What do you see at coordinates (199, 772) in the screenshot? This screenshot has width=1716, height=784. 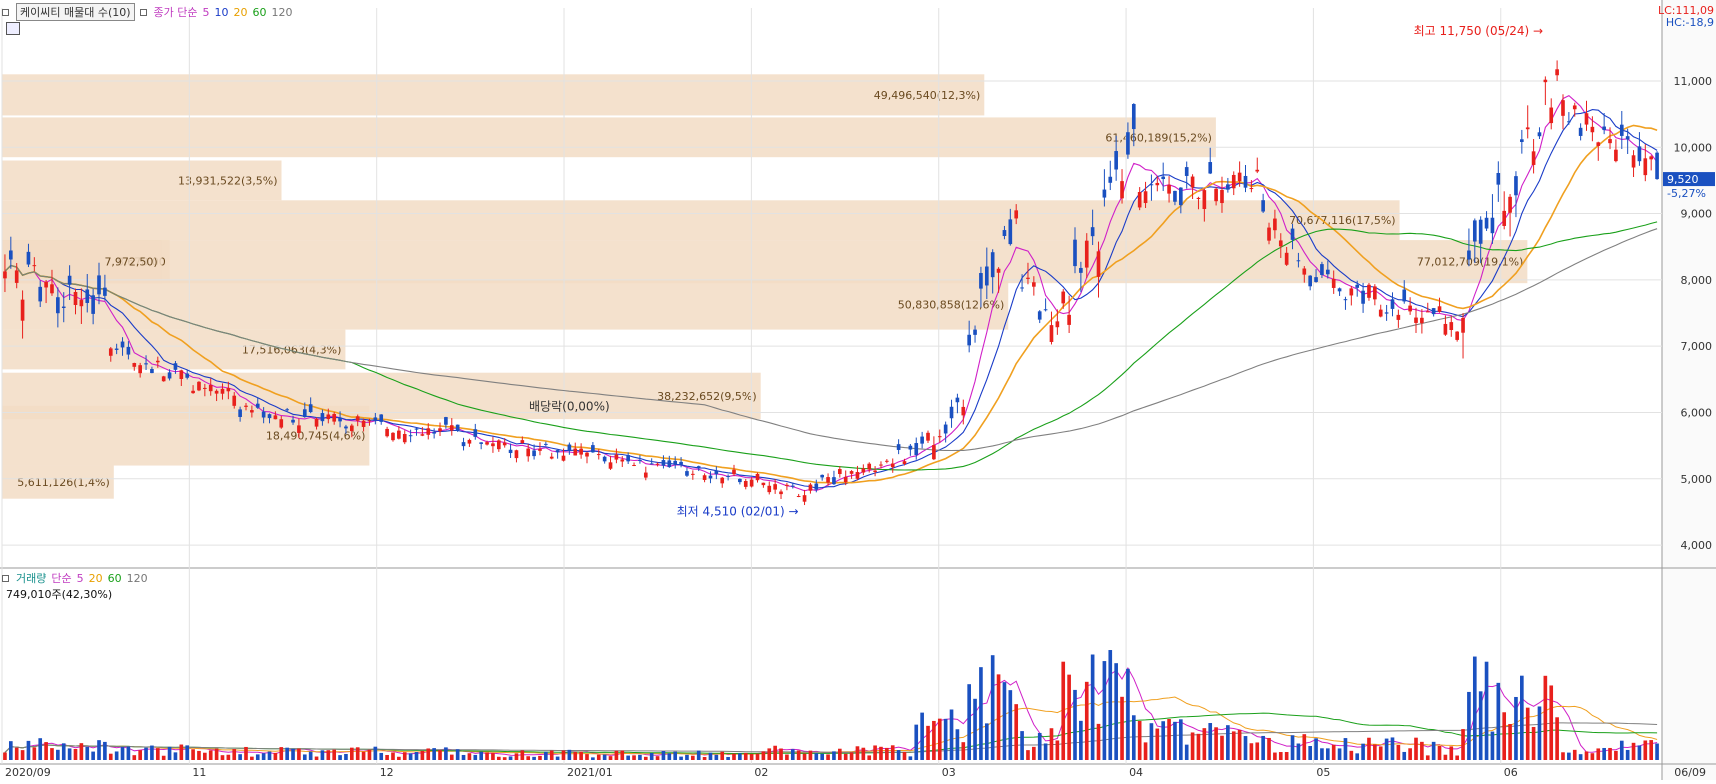 I see `date-tick-label: 11` at bounding box center [199, 772].